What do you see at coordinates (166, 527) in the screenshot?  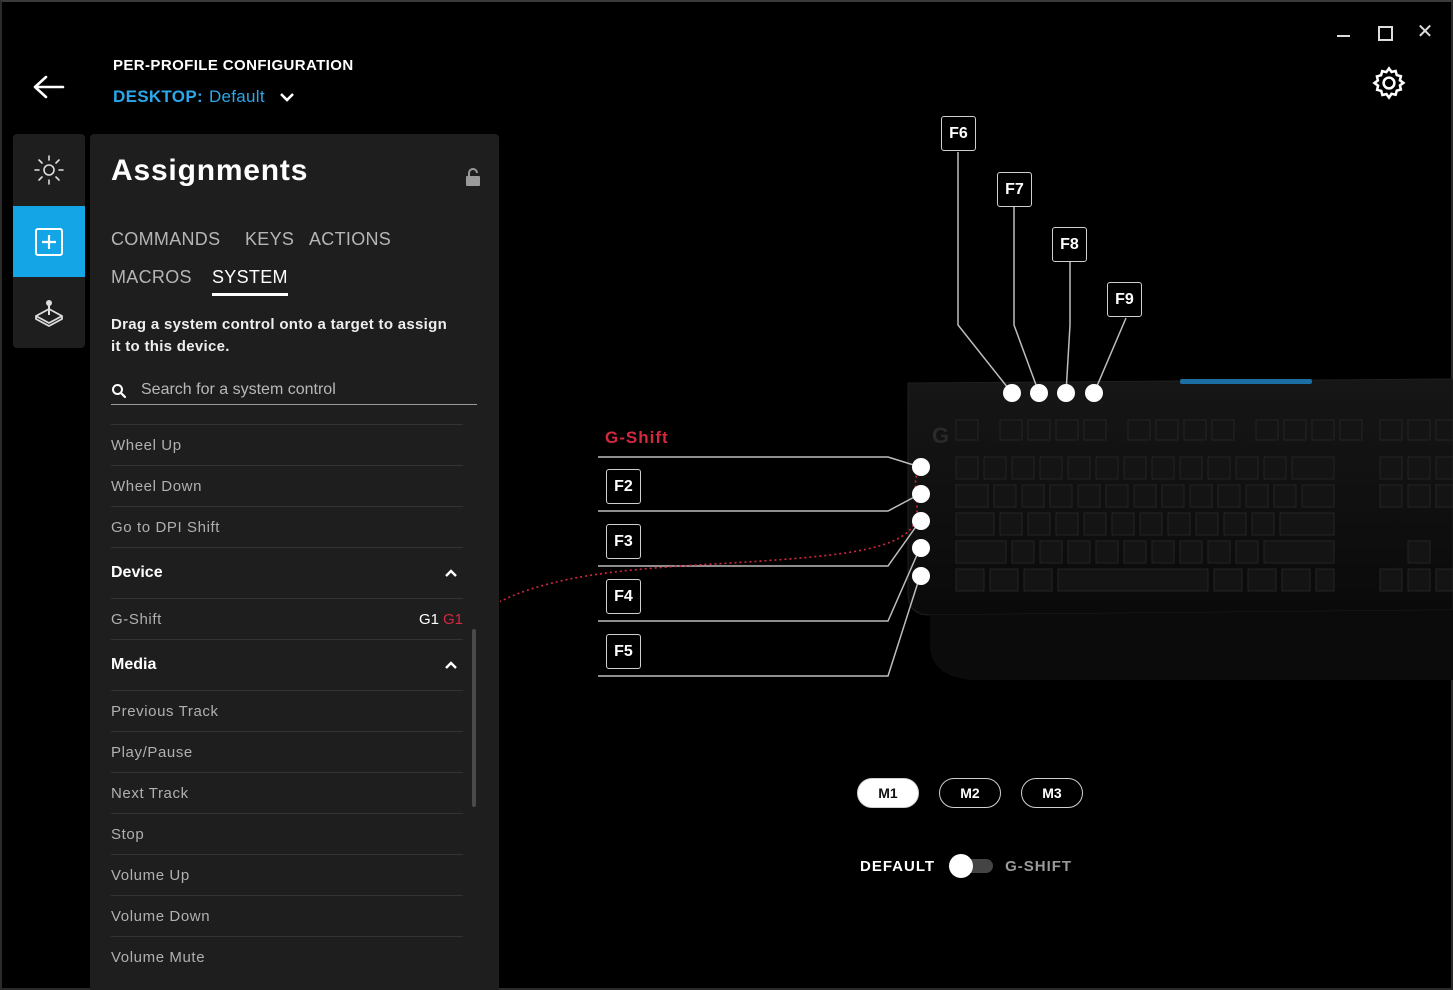 I see `list-item-label: Go to DPI Shift` at bounding box center [166, 527].